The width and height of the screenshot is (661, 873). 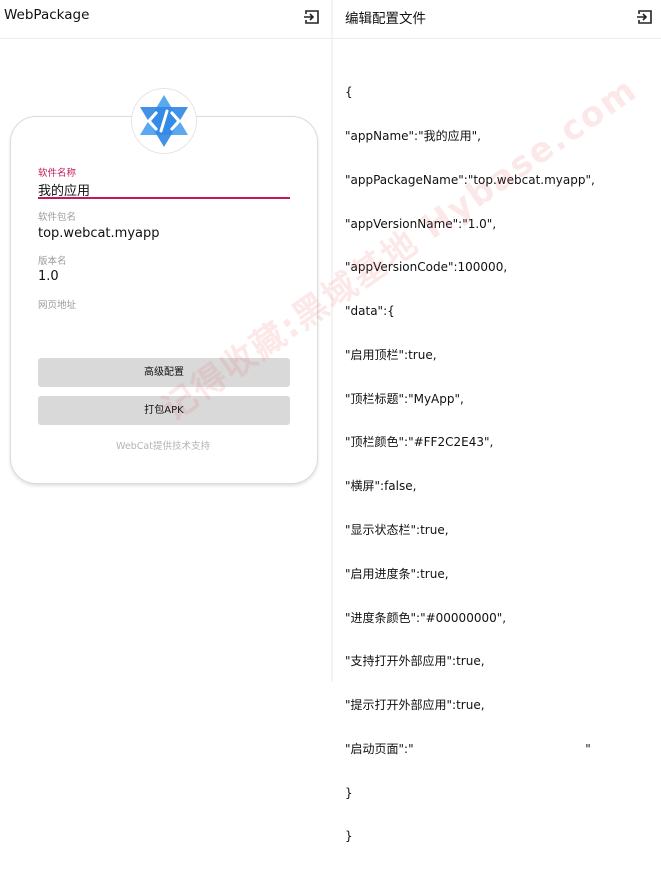 I want to click on advanced-config-button: 高级配置, so click(x=164, y=372).